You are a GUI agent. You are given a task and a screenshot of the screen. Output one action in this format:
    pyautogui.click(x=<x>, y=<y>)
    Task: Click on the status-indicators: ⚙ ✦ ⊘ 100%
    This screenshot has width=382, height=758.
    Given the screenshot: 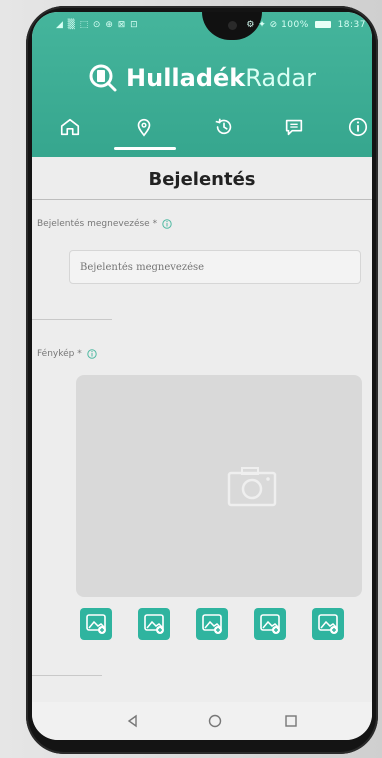 What is the action you would take?
    pyautogui.click(x=277, y=25)
    